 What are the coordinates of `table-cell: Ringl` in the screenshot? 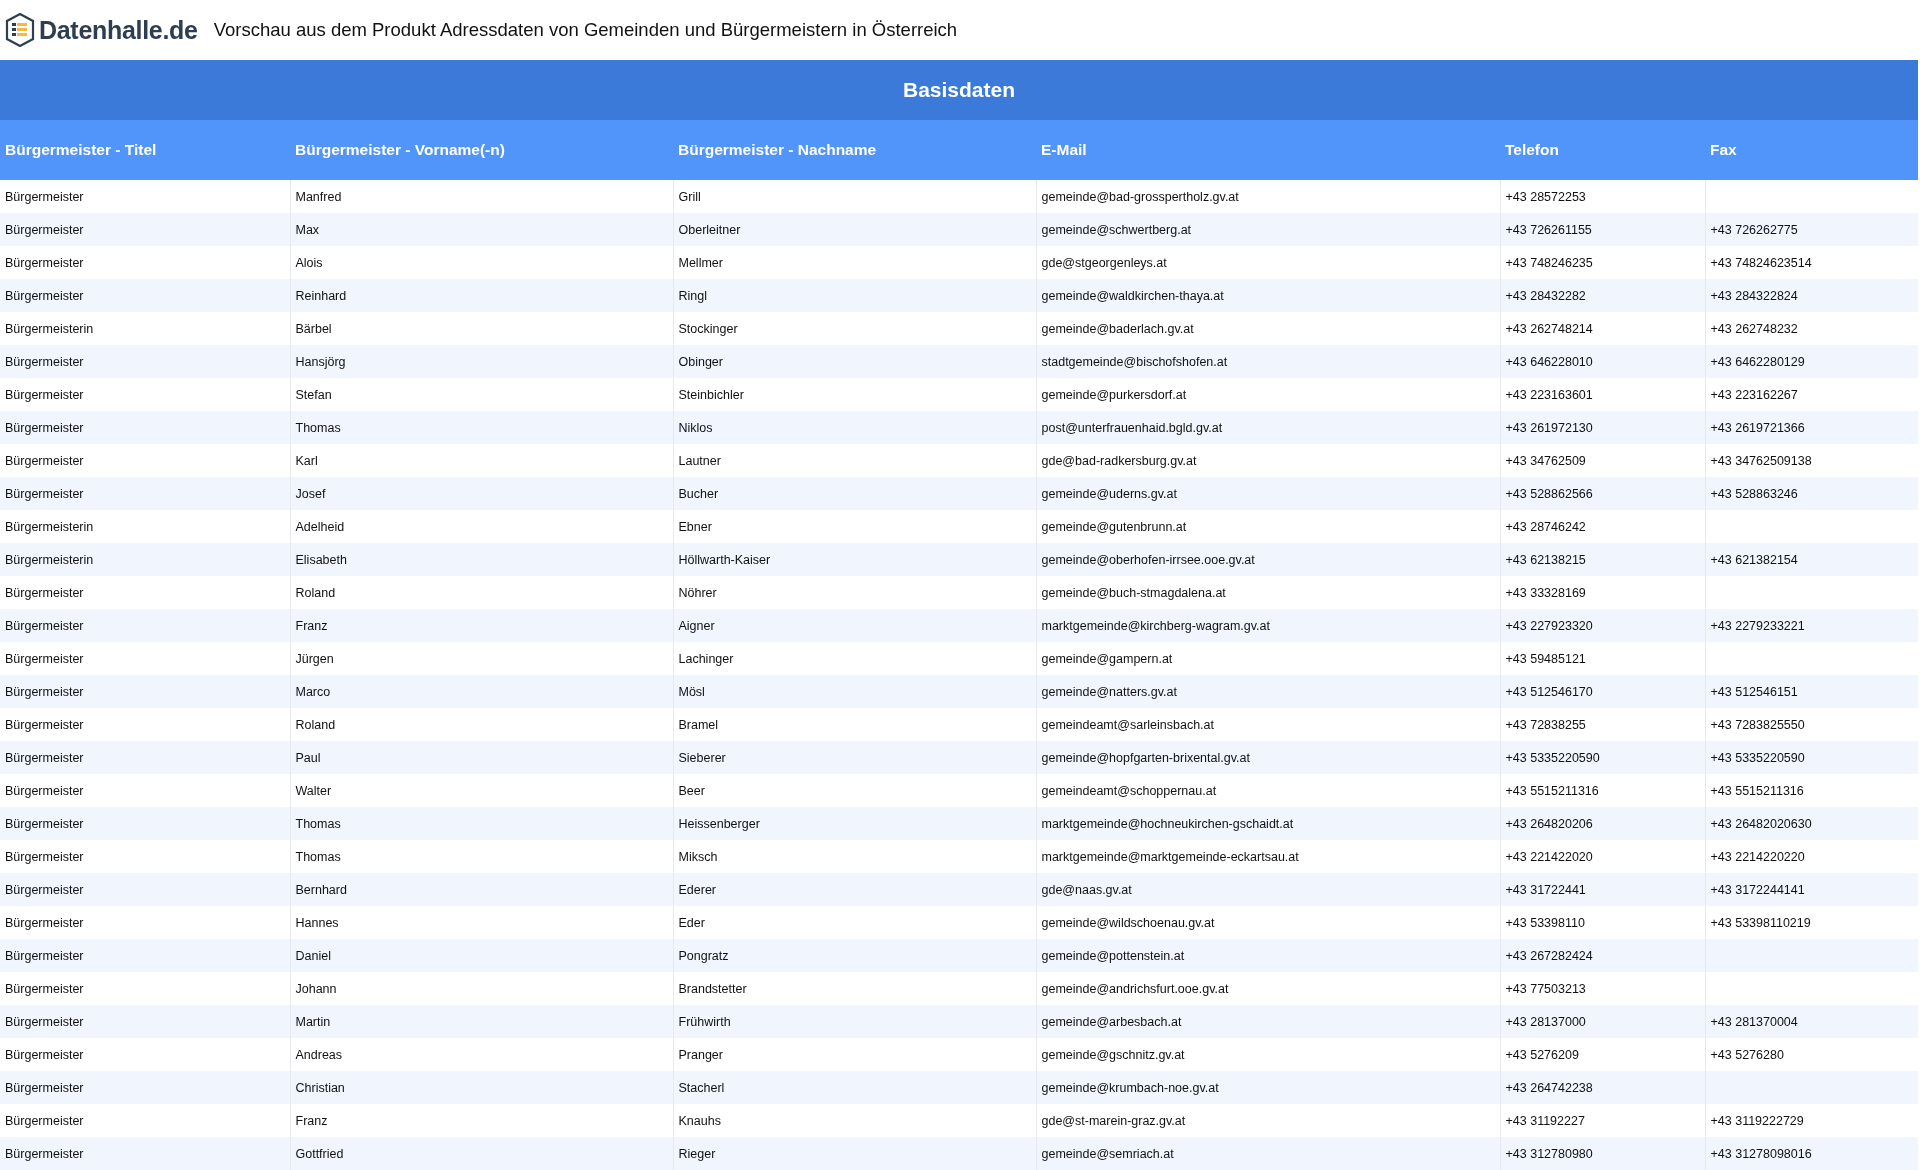 It's located at (854, 295).